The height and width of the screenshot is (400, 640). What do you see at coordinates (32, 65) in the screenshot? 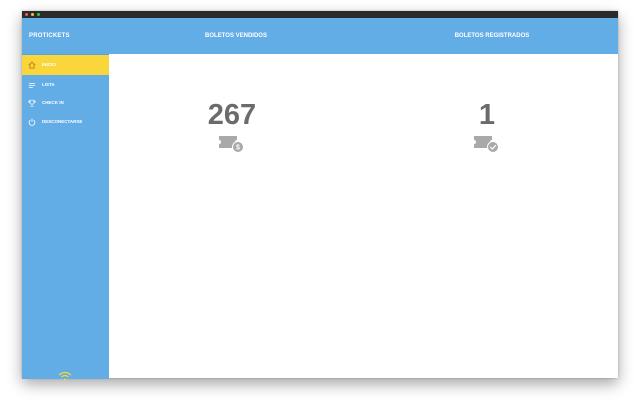
I see `home-icon` at bounding box center [32, 65].